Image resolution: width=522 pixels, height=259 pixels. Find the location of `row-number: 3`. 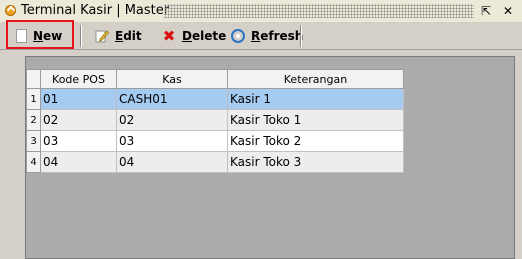

row-number: 3 is located at coordinates (33, 141).